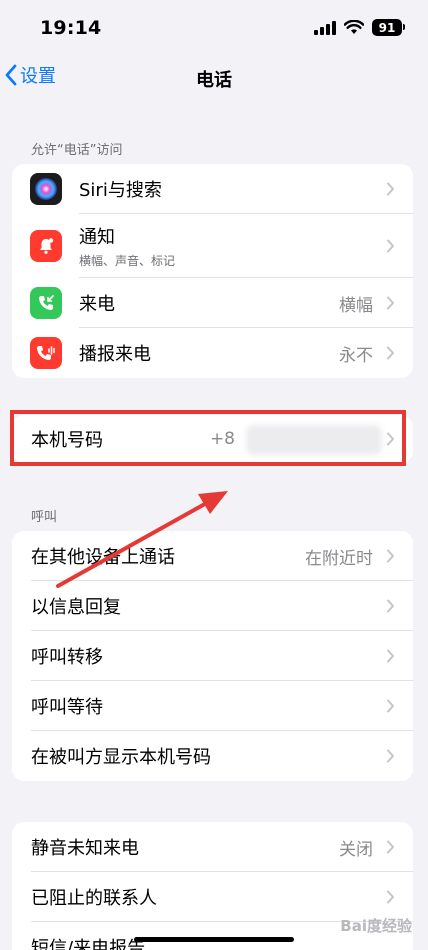 The image size is (428, 950). What do you see at coordinates (376, 926) in the screenshot?
I see `watermark: Bai度经验` at bounding box center [376, 926].